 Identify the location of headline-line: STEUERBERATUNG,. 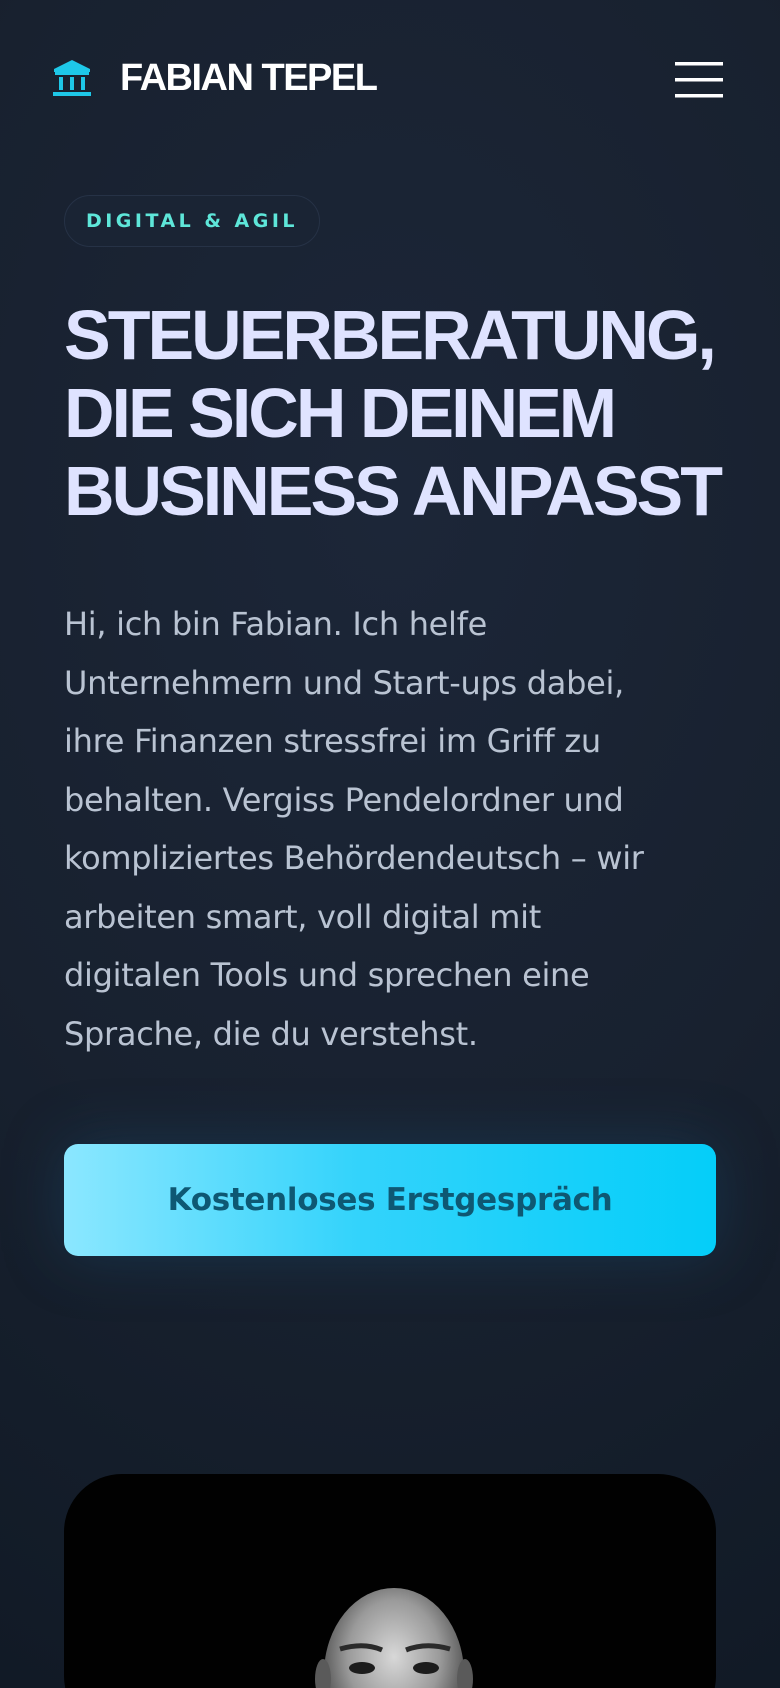
(390, 335).